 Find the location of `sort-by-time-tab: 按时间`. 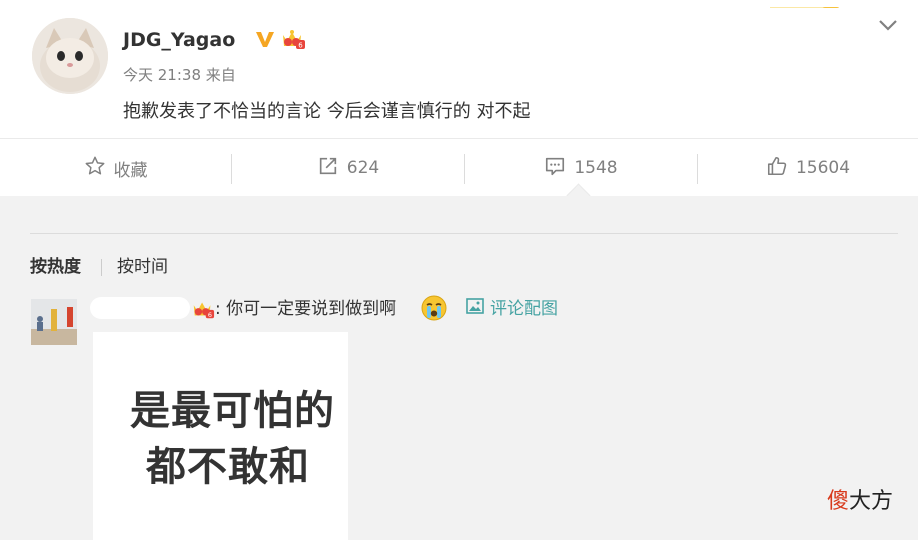

sort-by-time-tab: 按时间 is located at coordinates (142, 267).